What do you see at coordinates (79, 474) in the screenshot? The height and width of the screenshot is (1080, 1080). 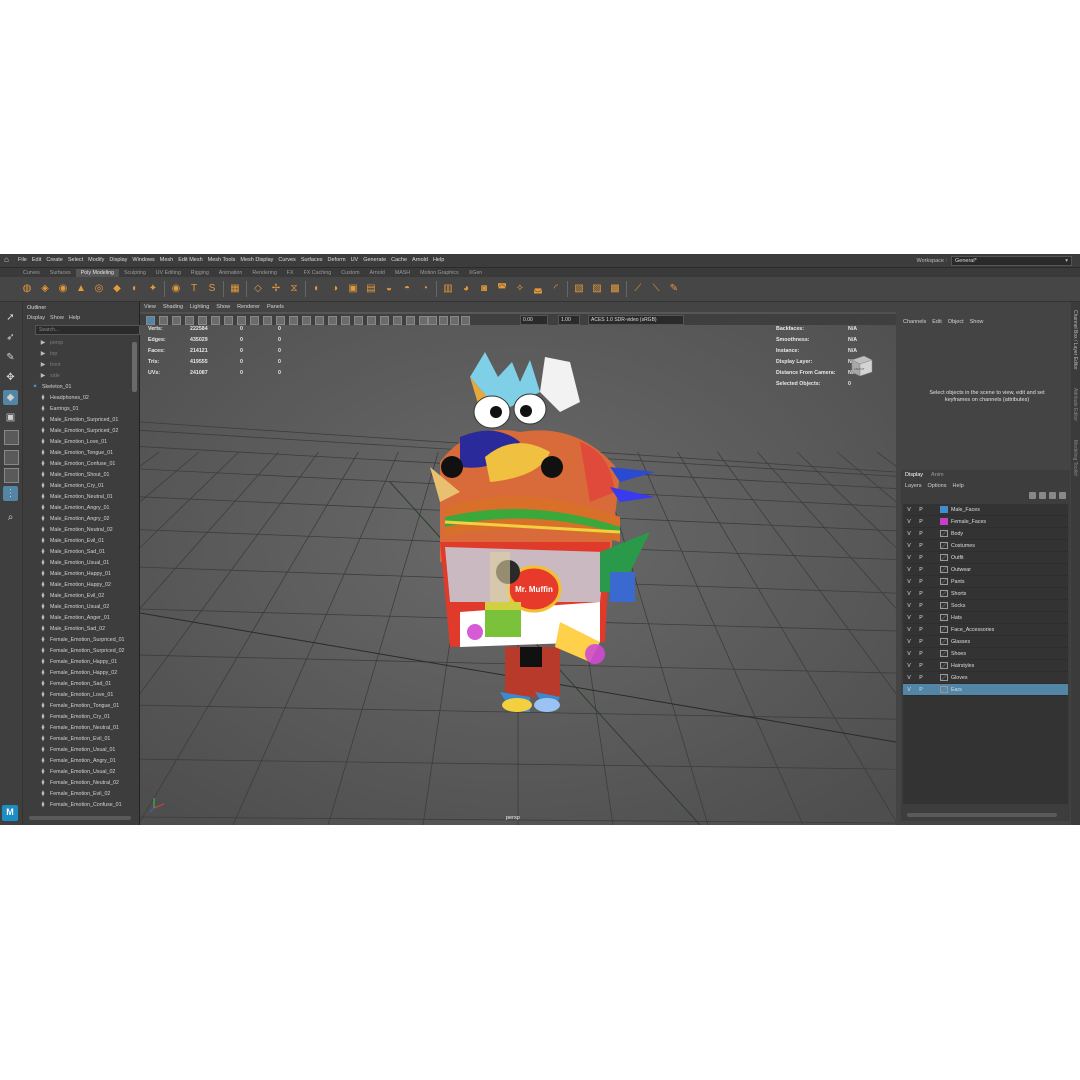 I see `outliner-item: ⧫ Male_Emotion_Shout_01` at bounding box center [79, 474].